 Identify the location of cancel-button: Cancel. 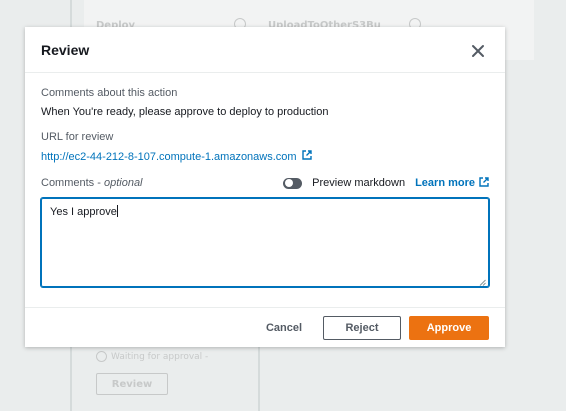
(284, 328).